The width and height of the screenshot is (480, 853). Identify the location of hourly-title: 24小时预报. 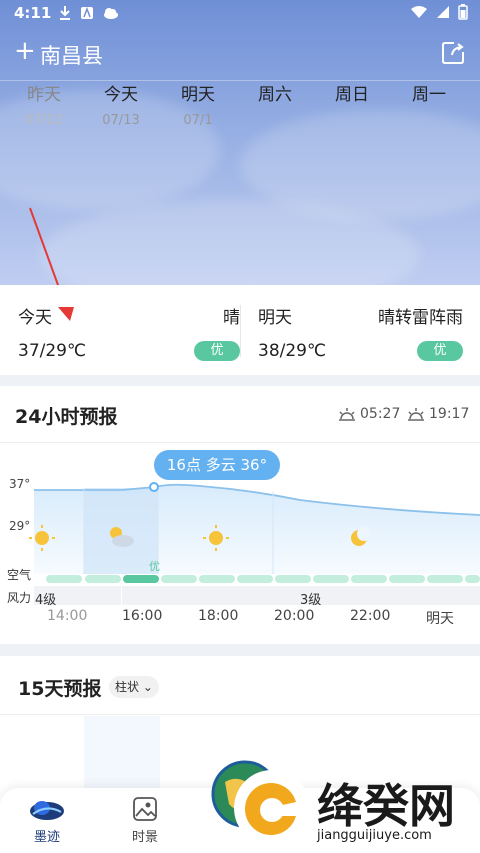
(66, 417).